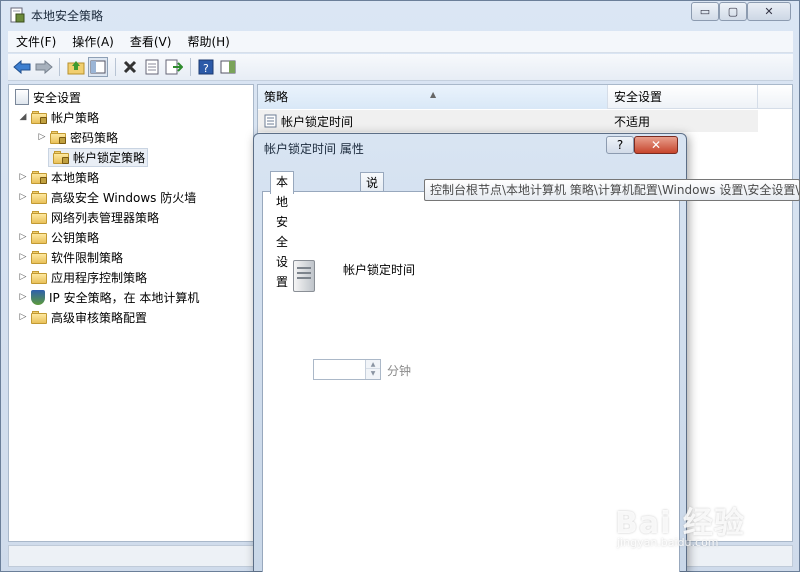 The height and width of the screenshot is (572, 800). I want to click on tree-item-label: 密码策略, so click(94, 137).